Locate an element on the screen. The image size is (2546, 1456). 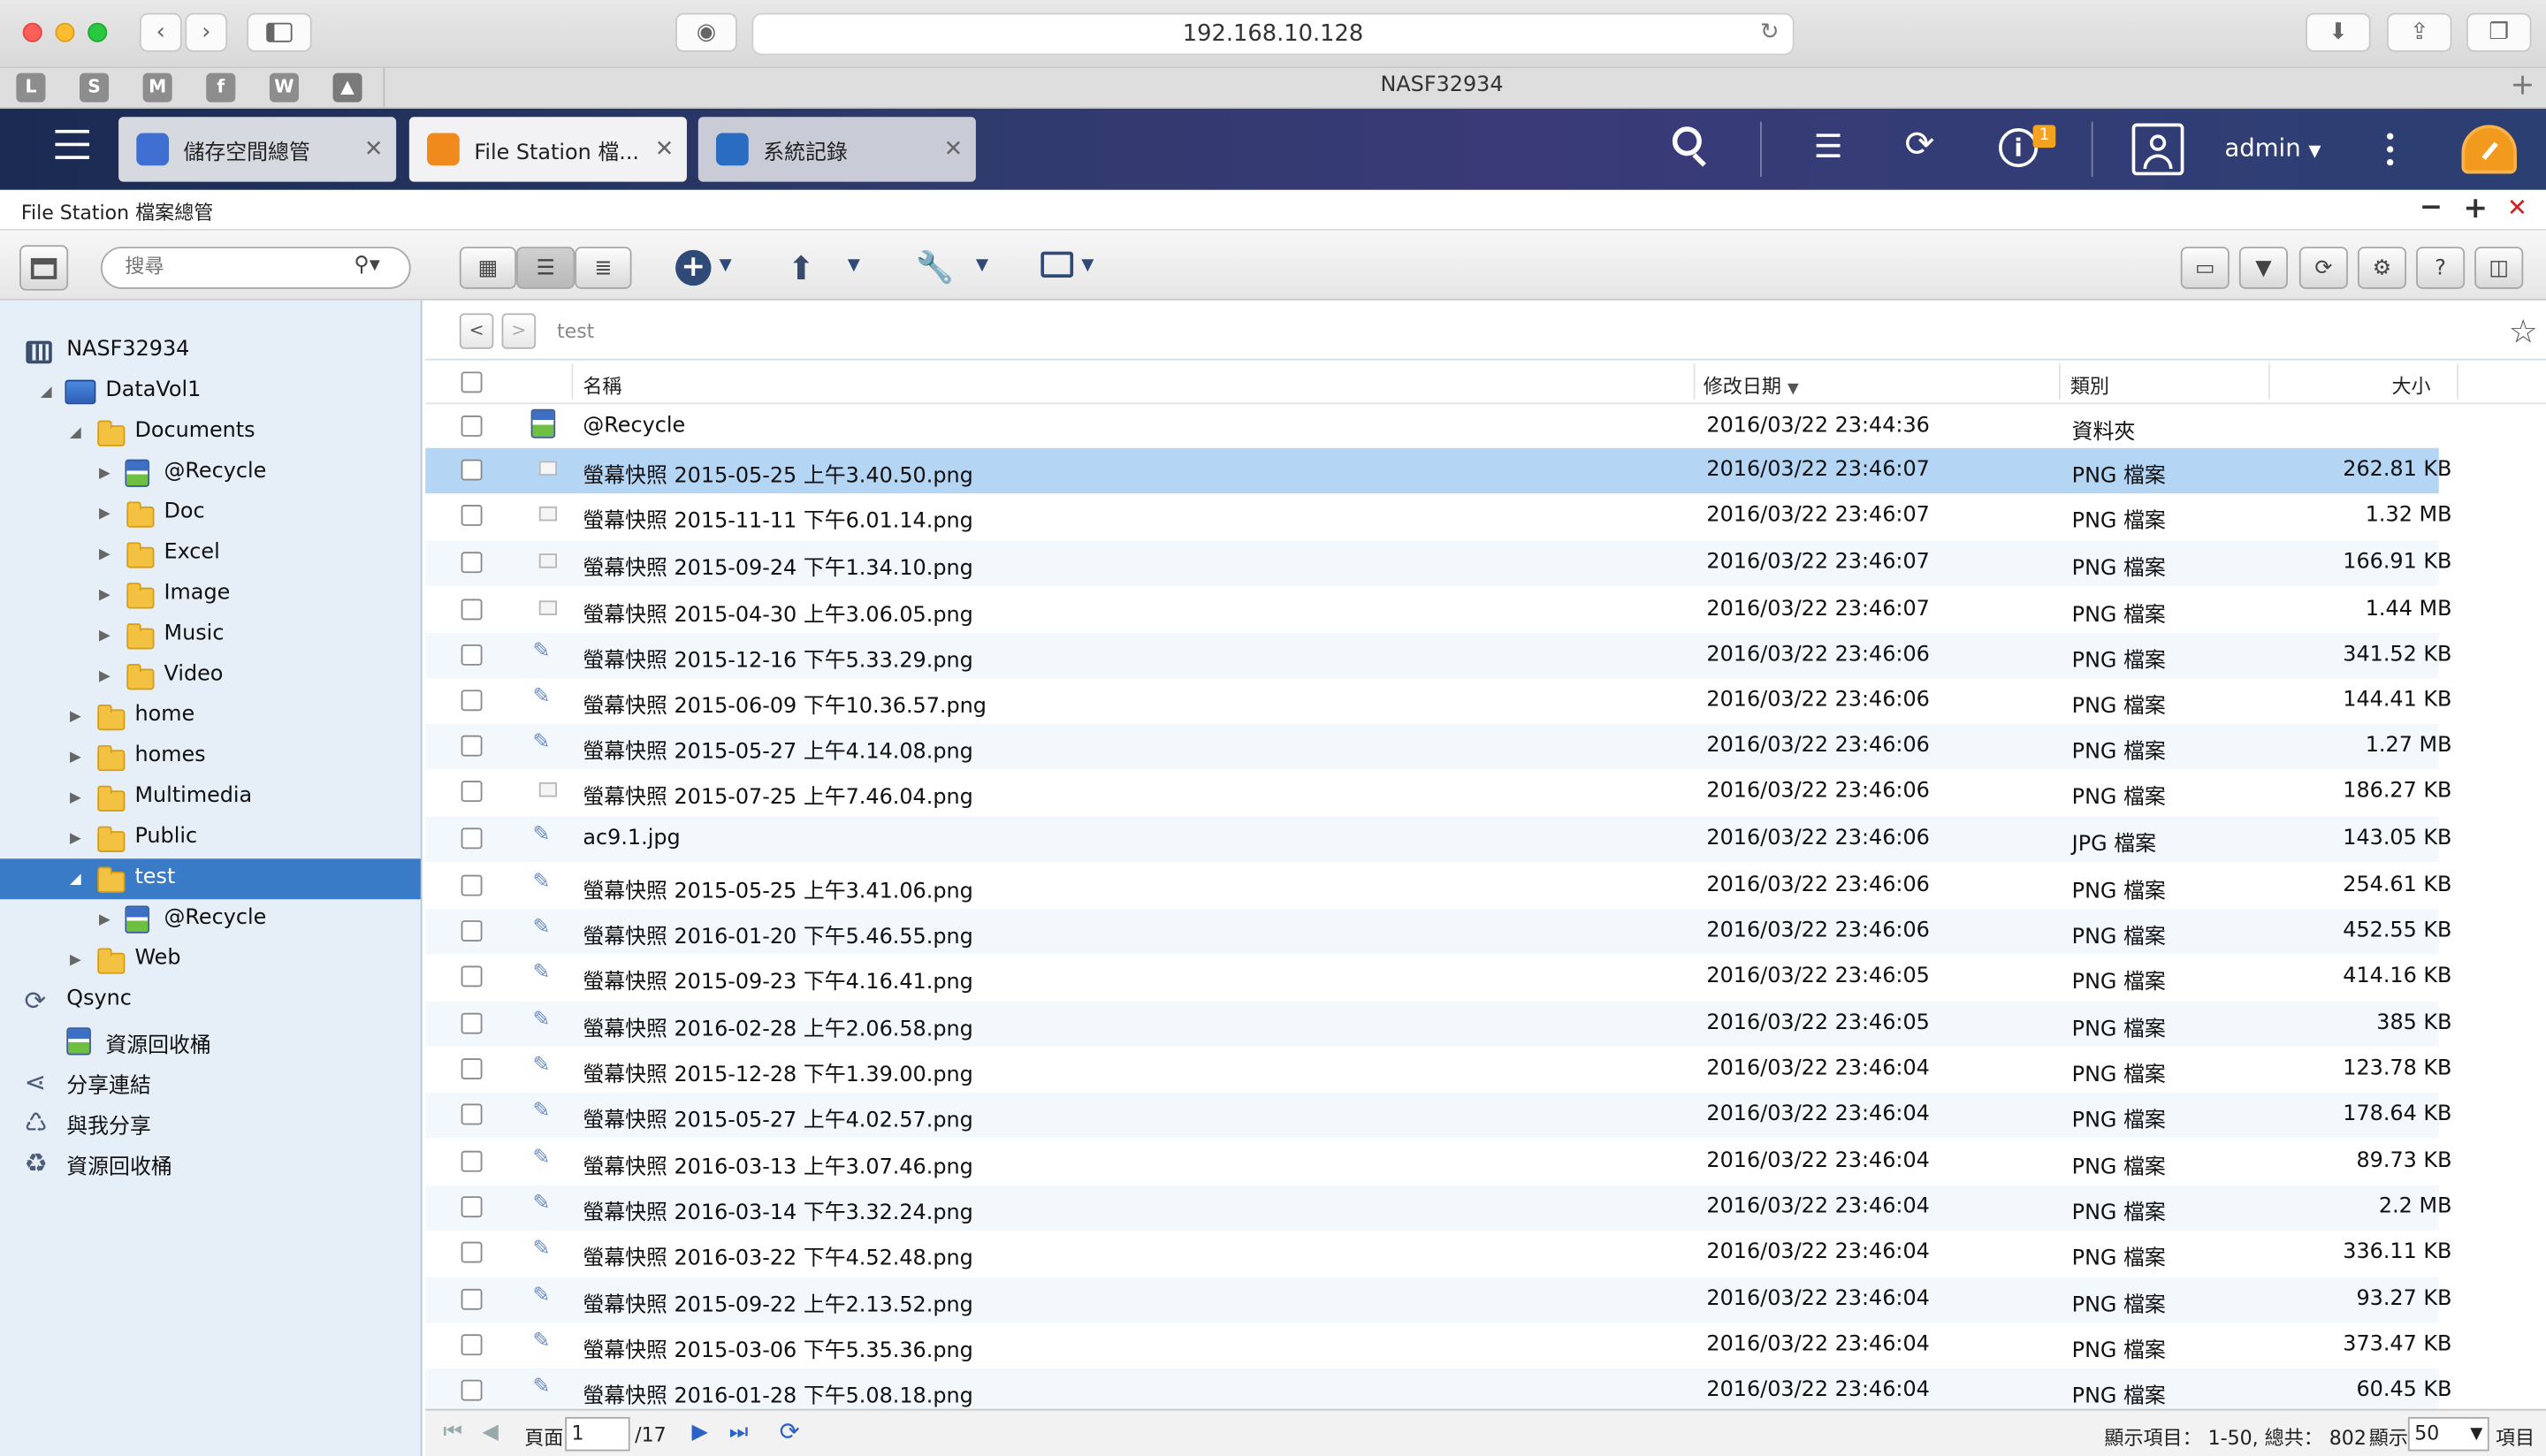
thumbnail-view-button: ▦ is located at coordinates (488, 268).